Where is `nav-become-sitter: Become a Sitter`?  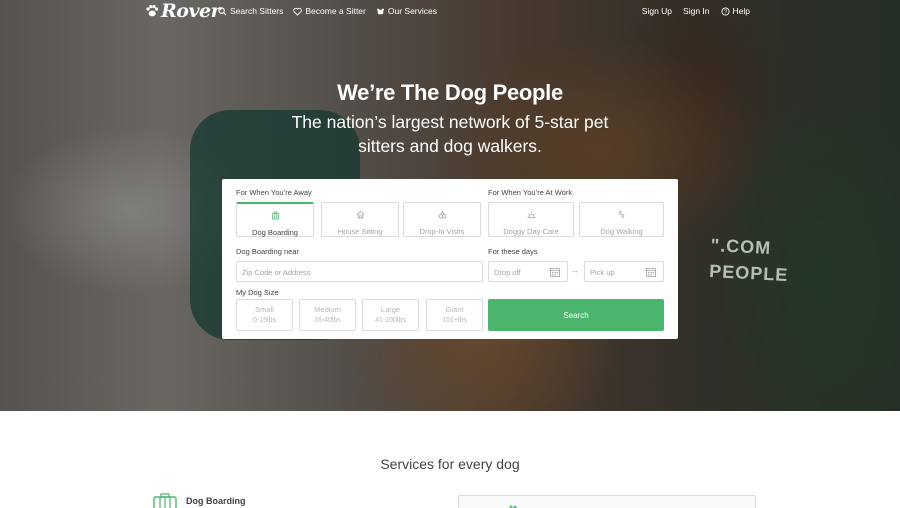 nav-become-sitter: Become a Sitter is located at coordinates (329, 11).